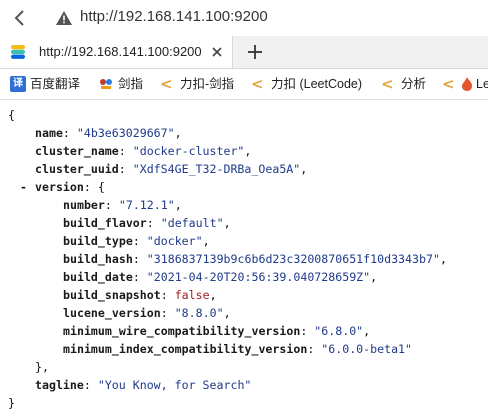 The image size is (488, 412). Describe the element at coordinates (11, 115) in the screenshot. I see `json-open-brace: {` at that location.